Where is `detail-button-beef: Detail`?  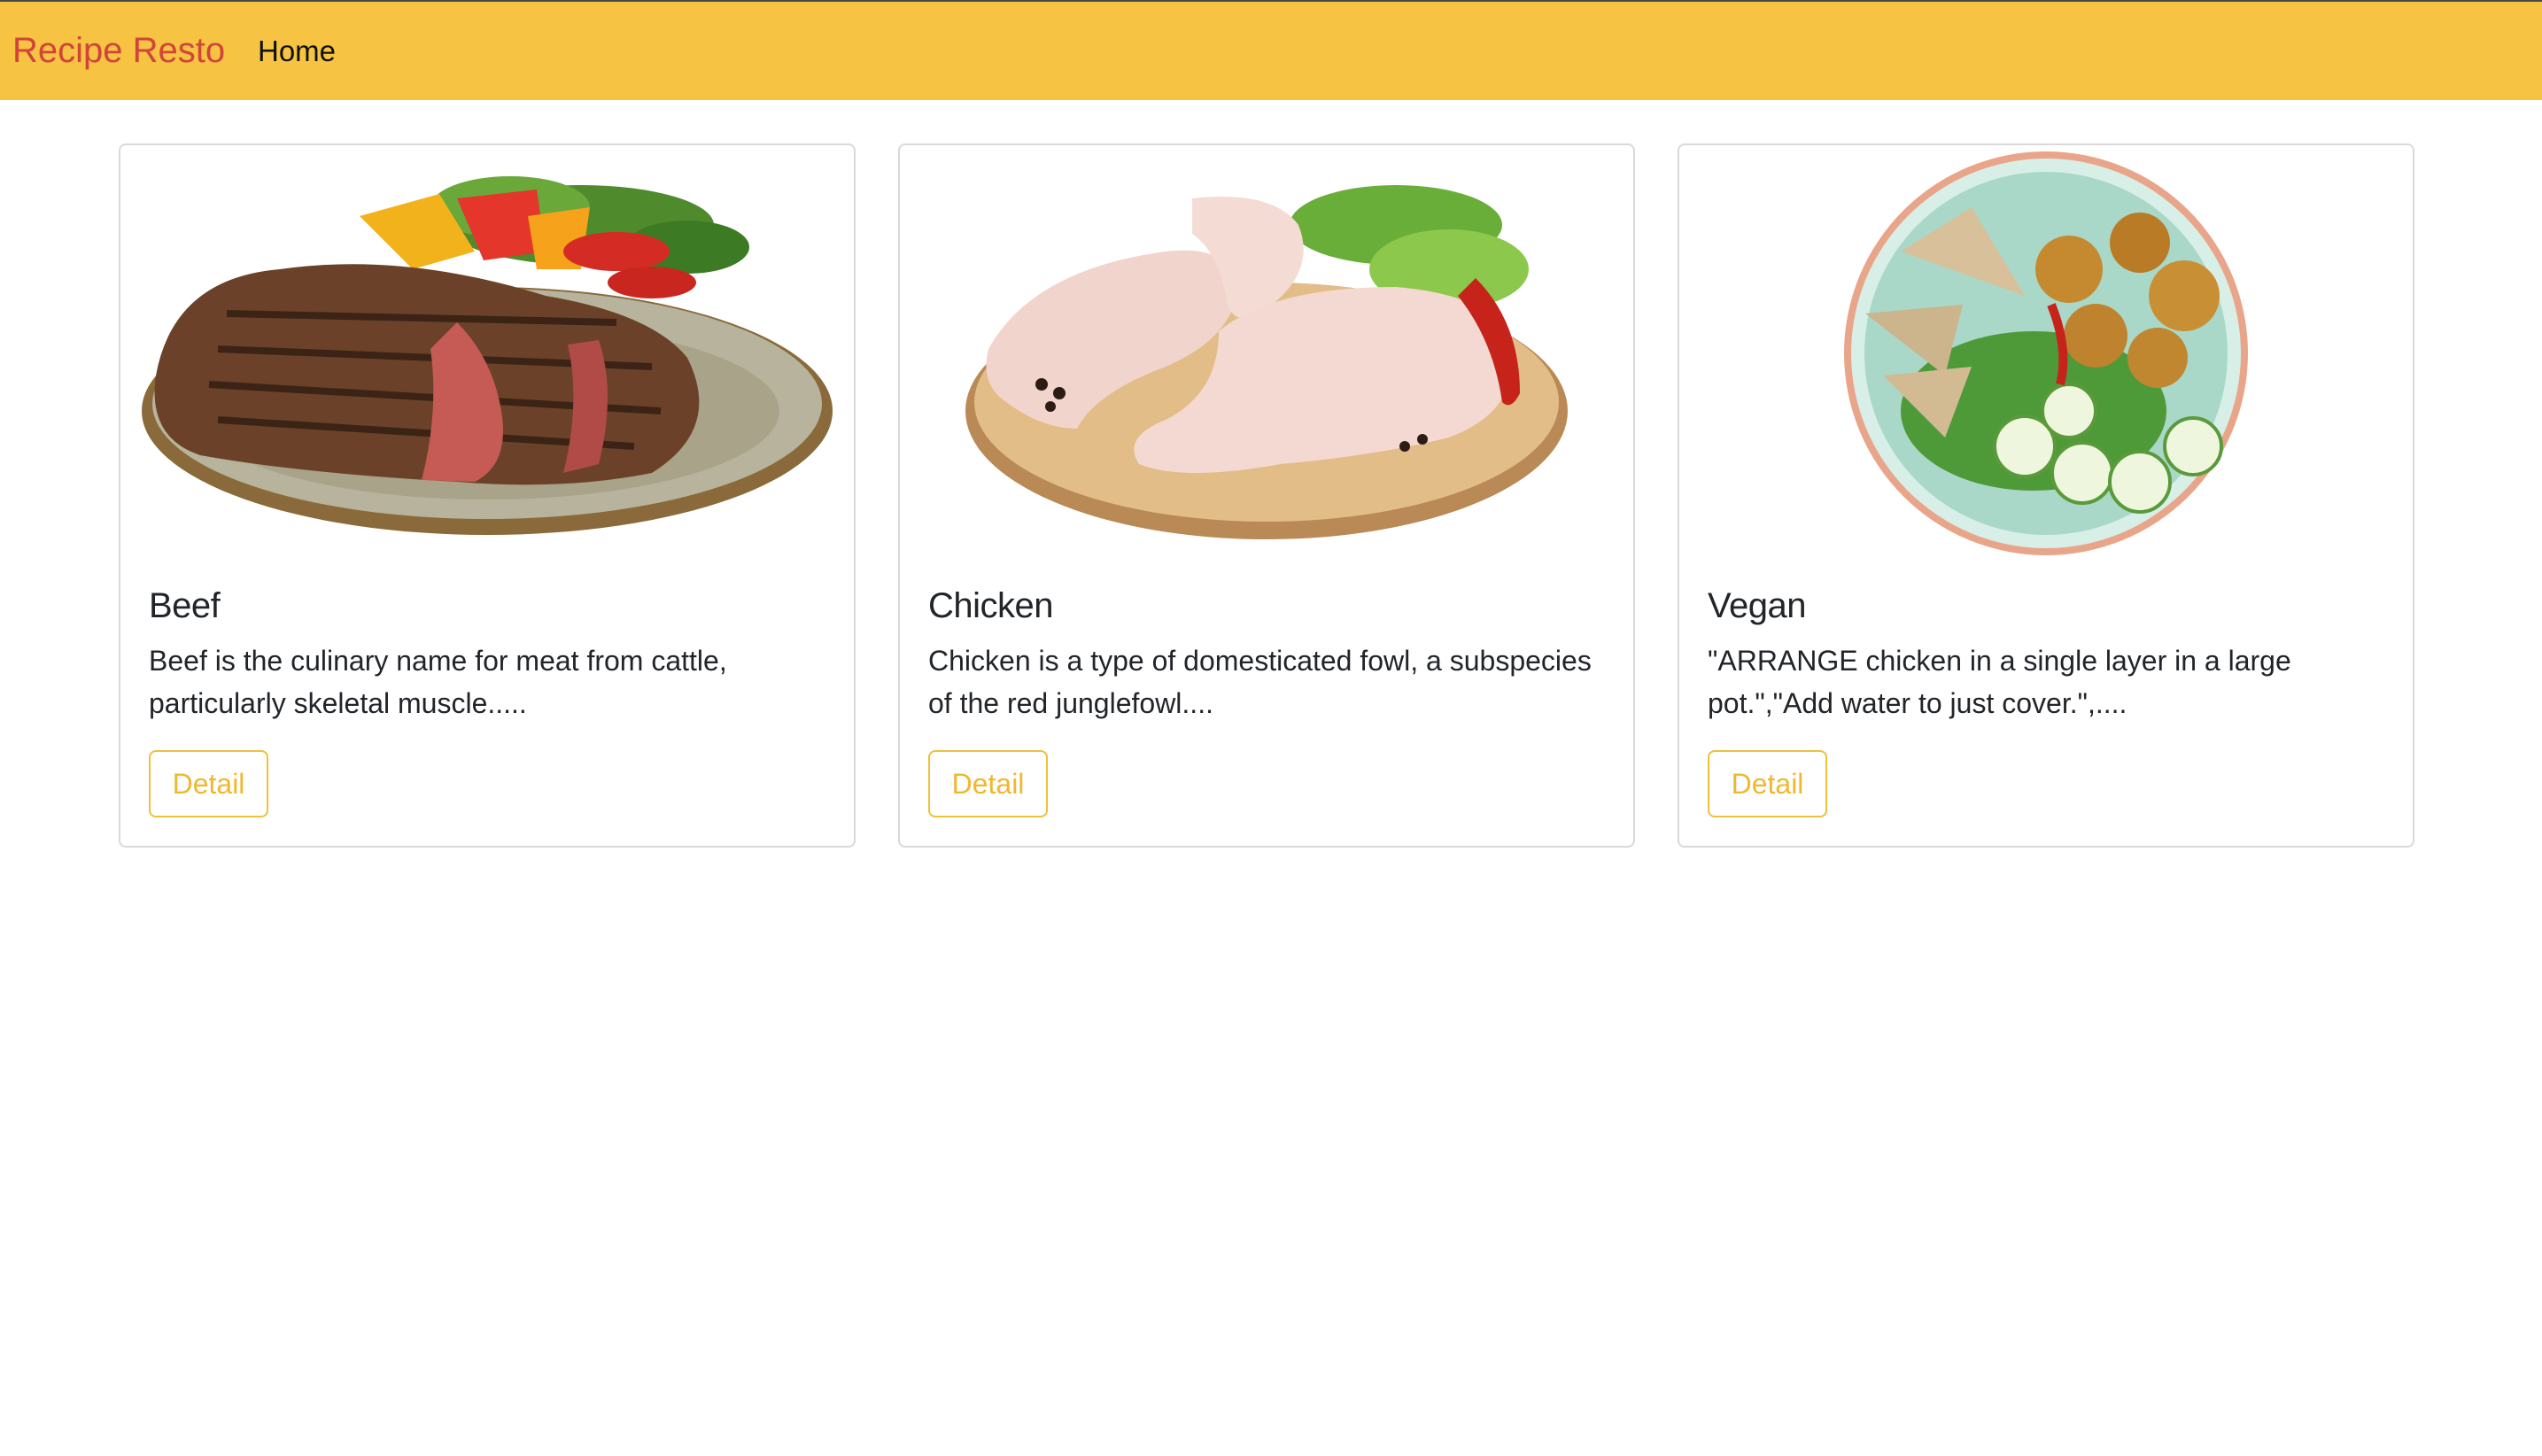 detail-button-beef: Detail is located at coordinates (209, 783).